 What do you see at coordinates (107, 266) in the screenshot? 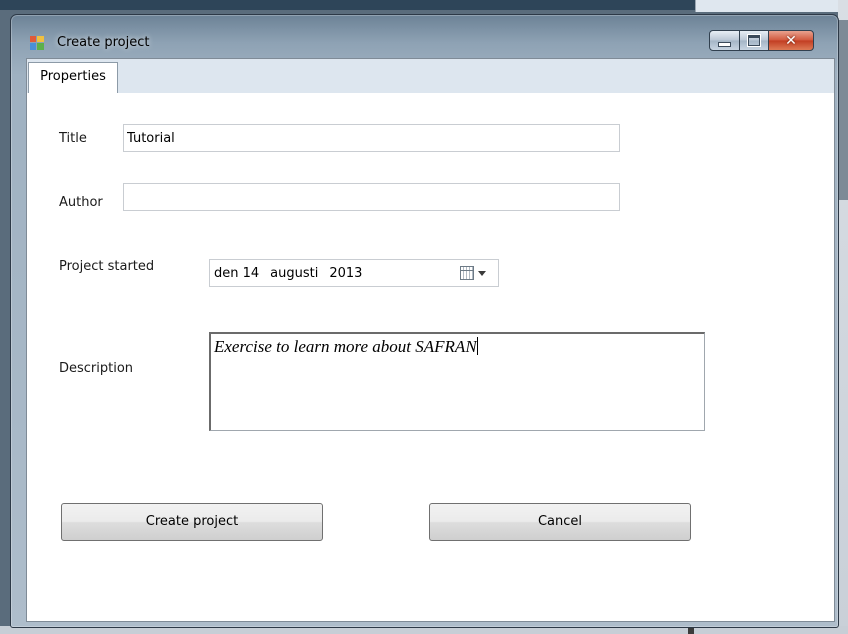
I see `project-started-label: Project started` at bounding box center [107, 266].